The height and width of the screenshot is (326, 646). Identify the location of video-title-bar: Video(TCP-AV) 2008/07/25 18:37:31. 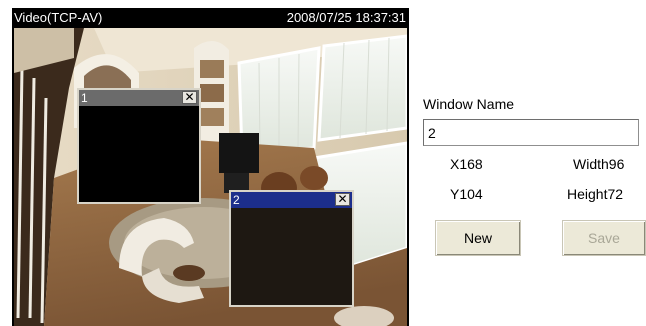
(210, 18).